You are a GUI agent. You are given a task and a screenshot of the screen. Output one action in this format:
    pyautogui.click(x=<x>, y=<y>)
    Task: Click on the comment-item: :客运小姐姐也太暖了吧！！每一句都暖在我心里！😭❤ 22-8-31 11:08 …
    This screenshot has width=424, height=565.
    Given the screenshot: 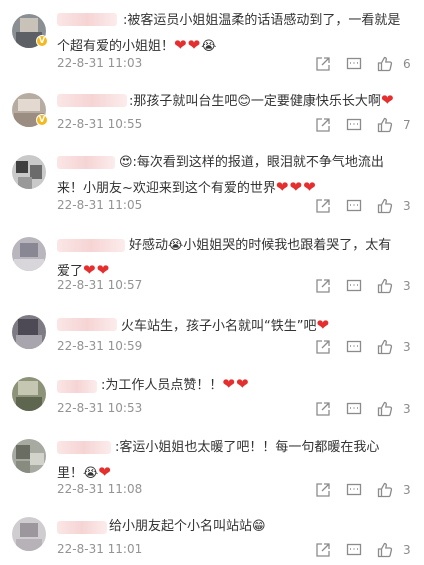 What is the action you would take?
    pyautogui.click(x=212, y=467)
    